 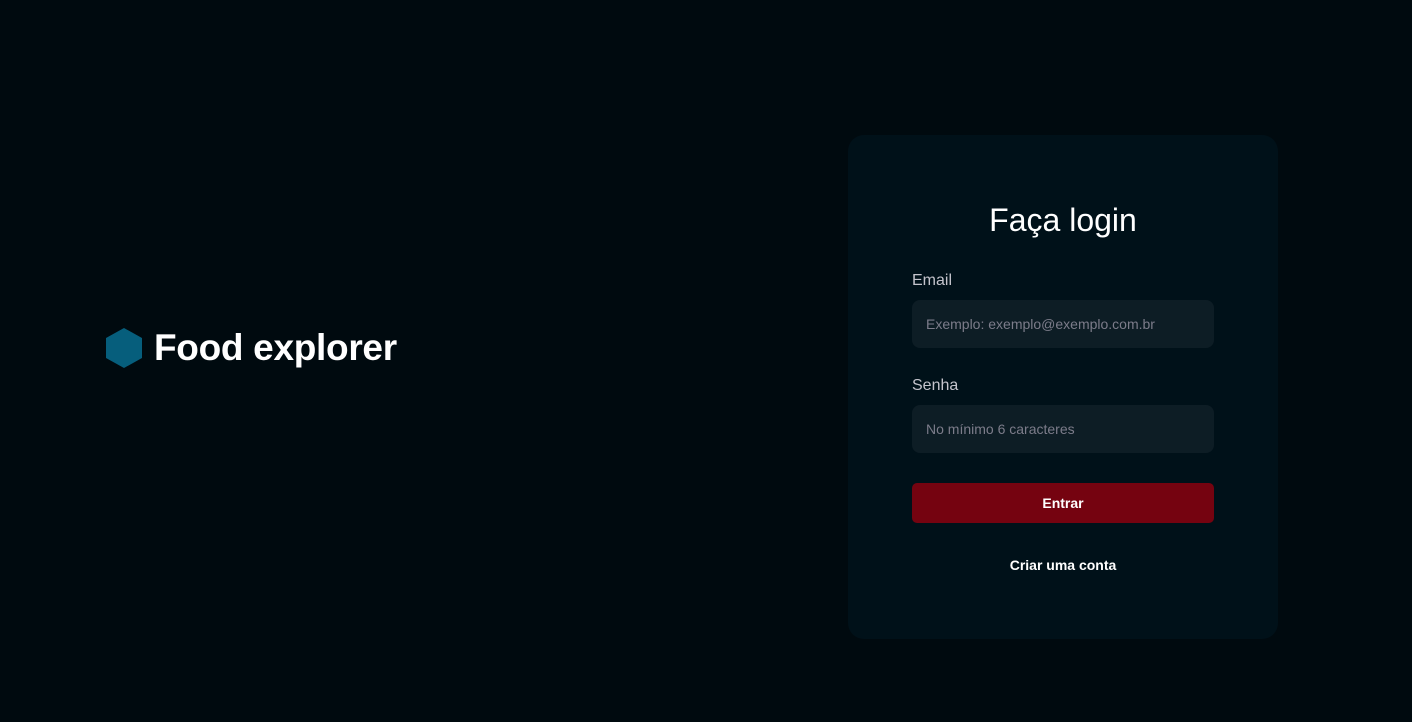 I want to click on email-field-group: Email, so click(x=1063, y=309).